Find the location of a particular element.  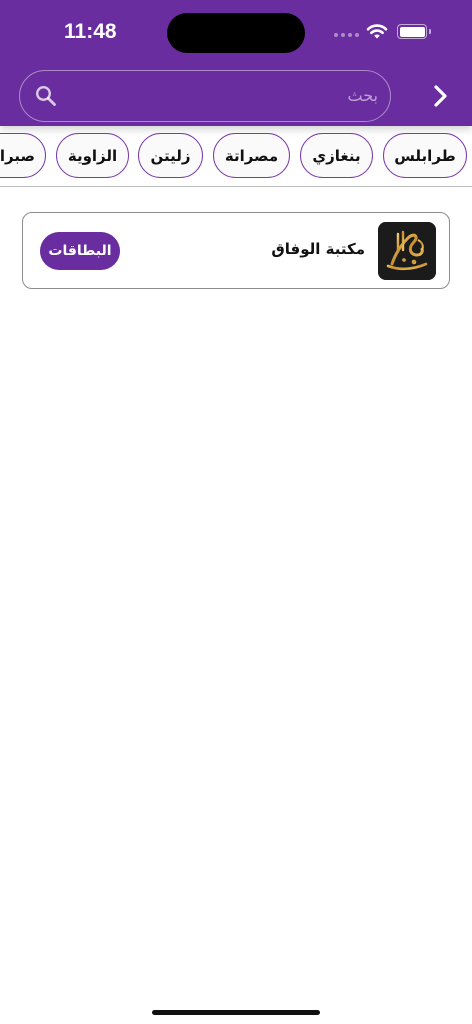

library-title: مكتبة الوفاق is located at coordinates (318, 249).